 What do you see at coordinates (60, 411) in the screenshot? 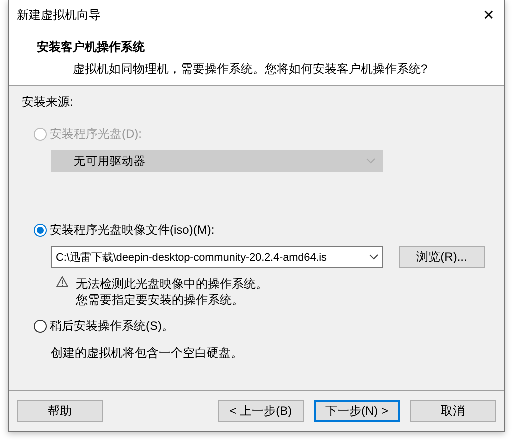
I see `dialog-button: 帮助` at bounding box center [60, 411].